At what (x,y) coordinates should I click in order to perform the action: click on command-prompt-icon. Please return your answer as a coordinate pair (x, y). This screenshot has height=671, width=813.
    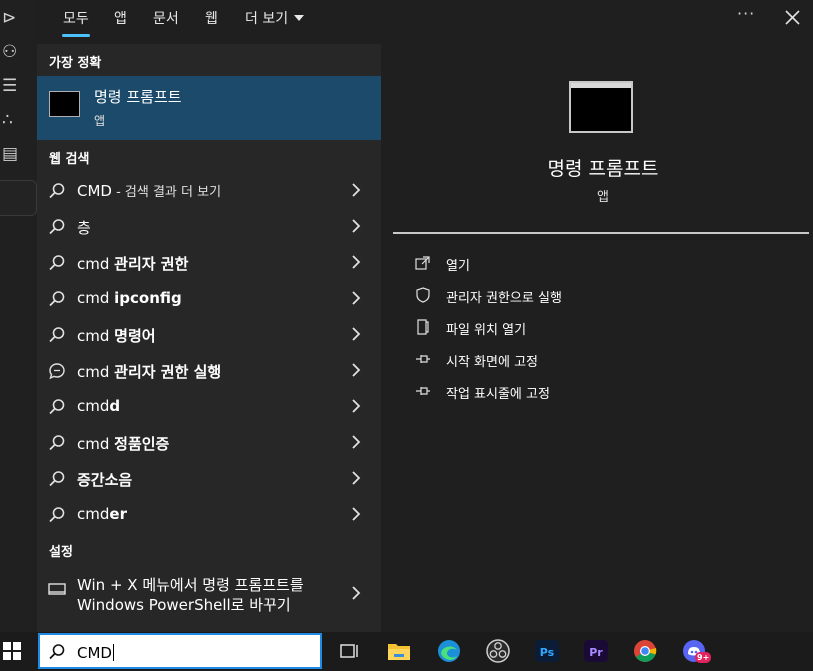
    Looking at the image, I should click on (64, 104).